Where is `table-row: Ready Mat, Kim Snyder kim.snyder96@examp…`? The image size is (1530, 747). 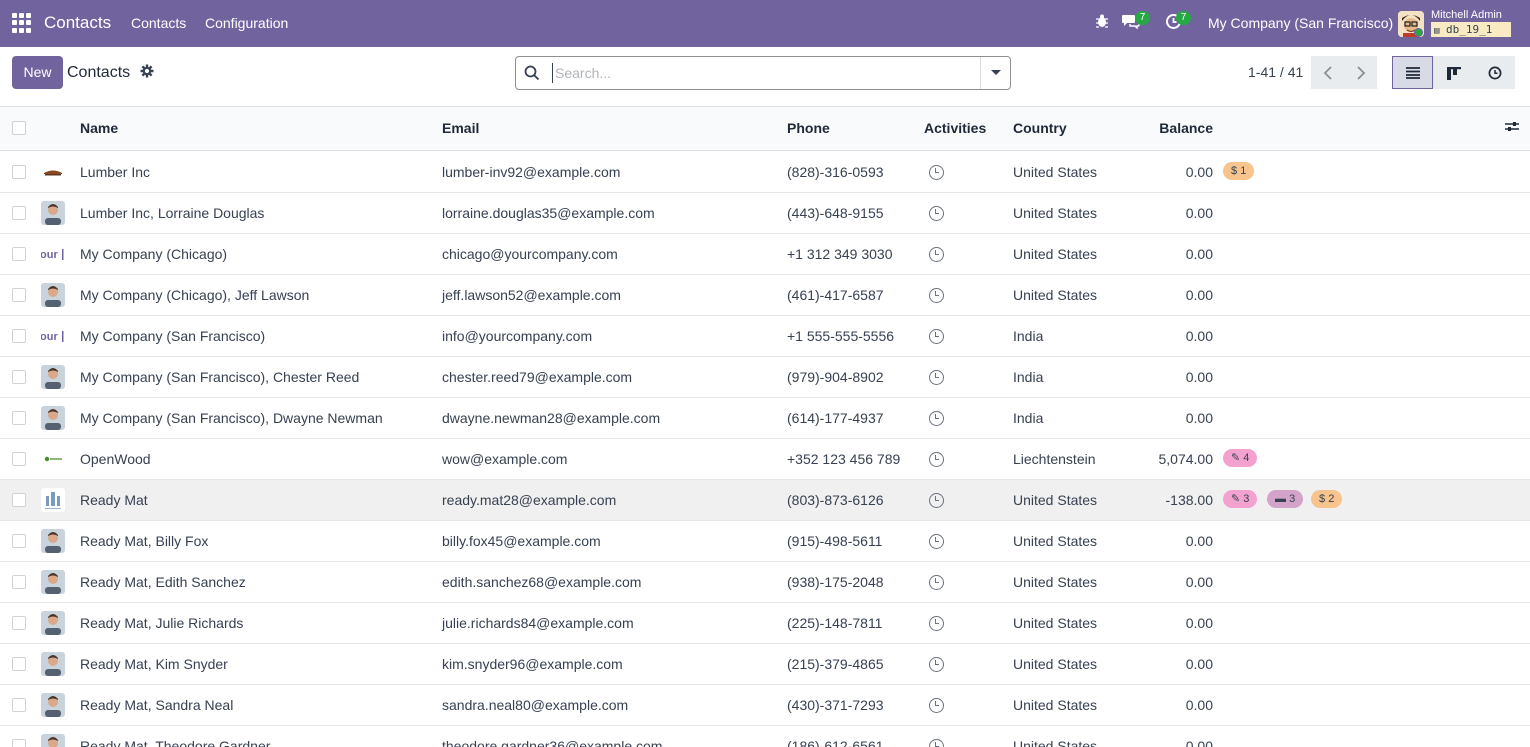 table-row: Ready Mat, Kim Snyder kim.snyder96@examp… is located at coordinates (765, 664).